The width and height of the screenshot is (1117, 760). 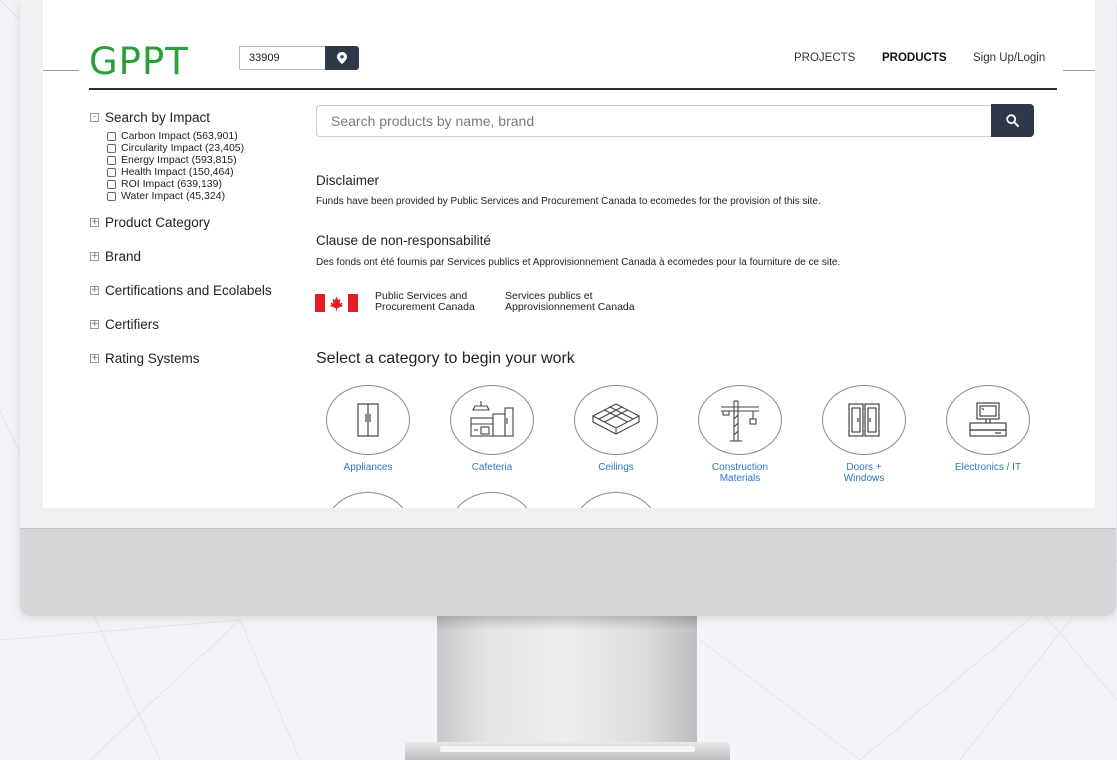 I want to click on nav-products: PRODUCTS, so click(x=914, y=58).